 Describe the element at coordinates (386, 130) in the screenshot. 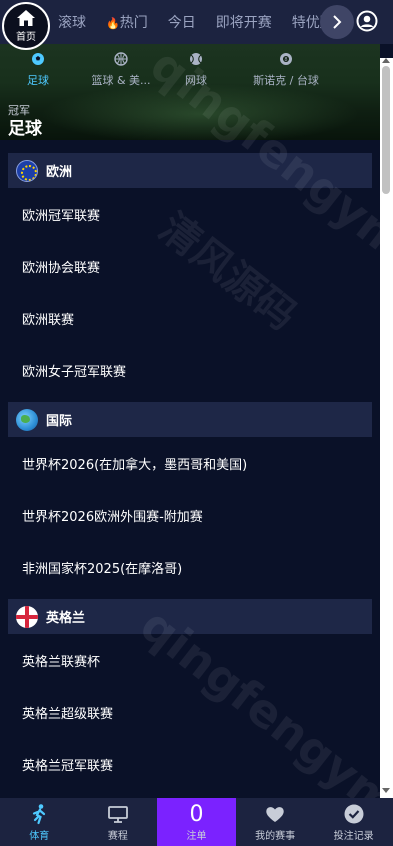

I see `scrollbar-thumb` at that location.